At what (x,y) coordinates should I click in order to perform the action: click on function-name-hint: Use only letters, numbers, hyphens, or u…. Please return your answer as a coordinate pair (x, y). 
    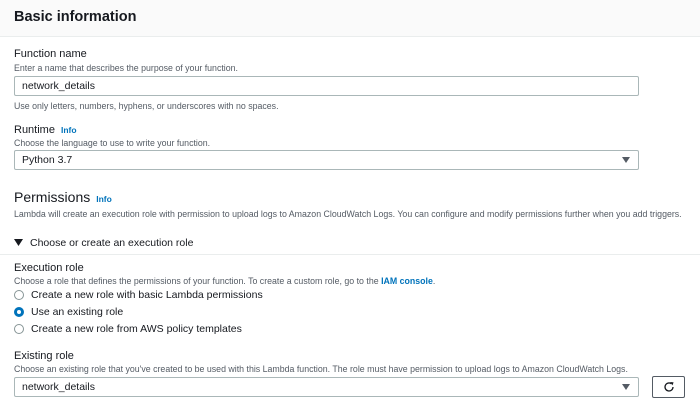
    Looking at the image, I should click on (146, 106).